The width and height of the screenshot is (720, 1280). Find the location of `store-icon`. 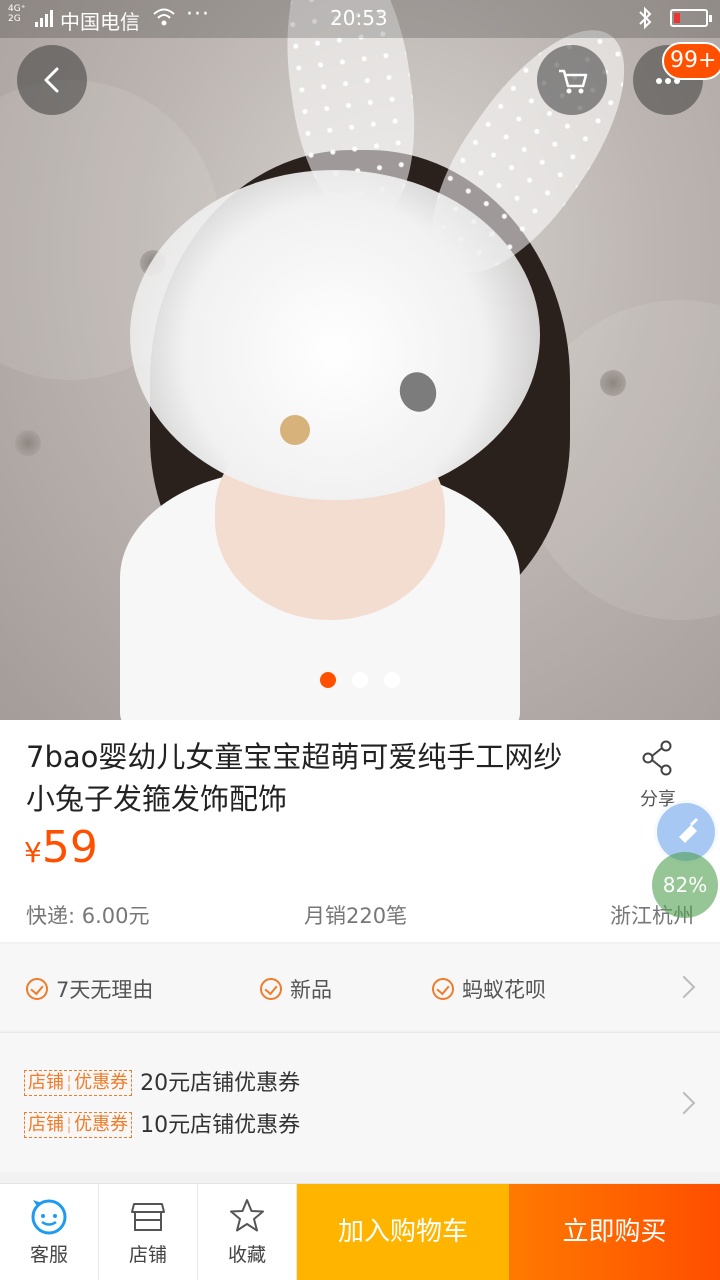

store-icon is located at coordinates (148, 1217).